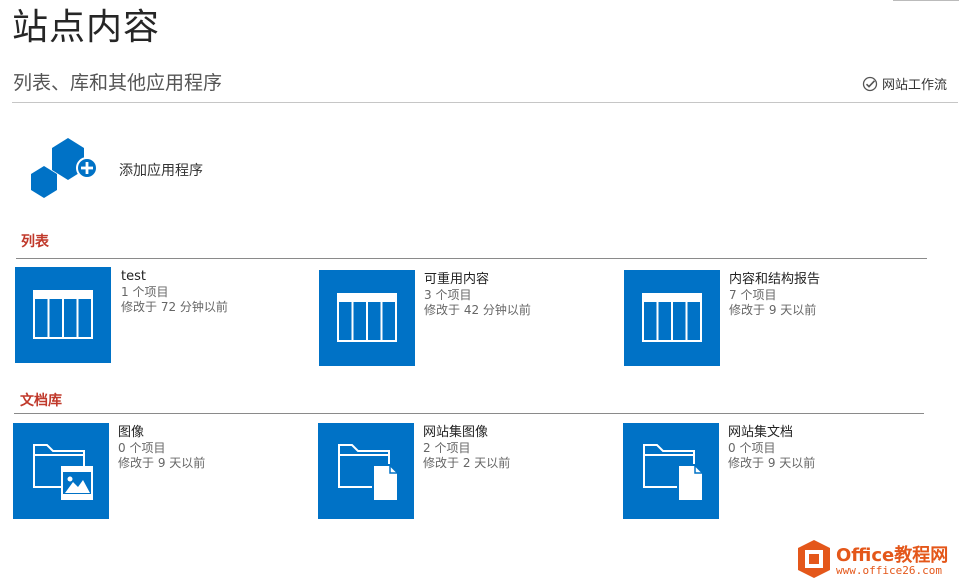 The height and width of the screenshot is (587, 959). I want to click on workflow-label: 网站工作流, so click(914, 85).